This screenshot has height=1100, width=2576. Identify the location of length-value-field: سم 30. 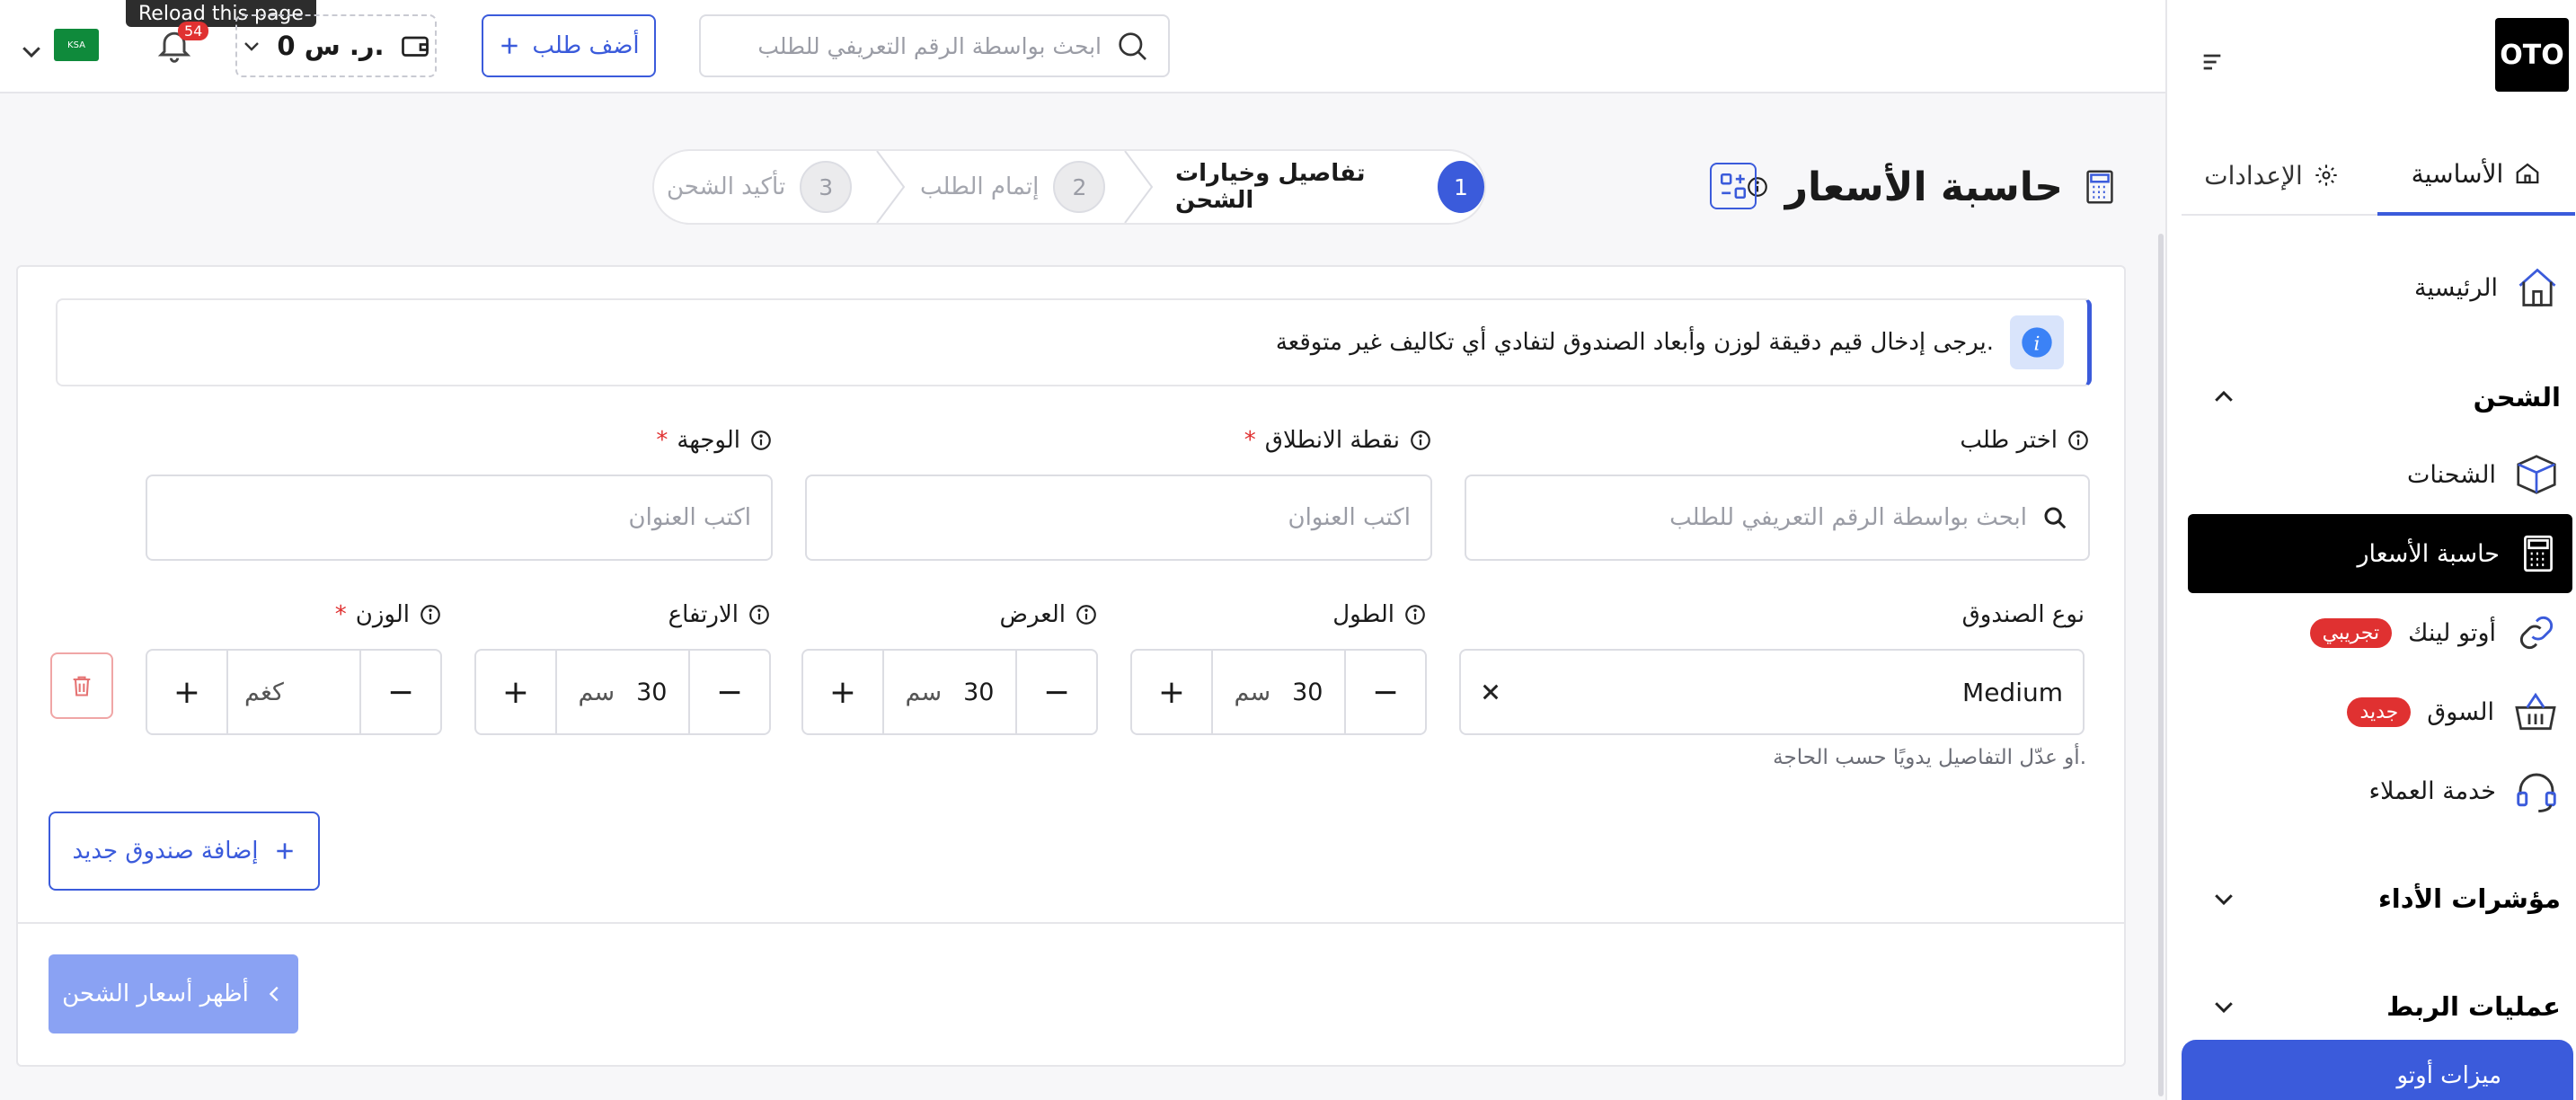
(1278, 692).